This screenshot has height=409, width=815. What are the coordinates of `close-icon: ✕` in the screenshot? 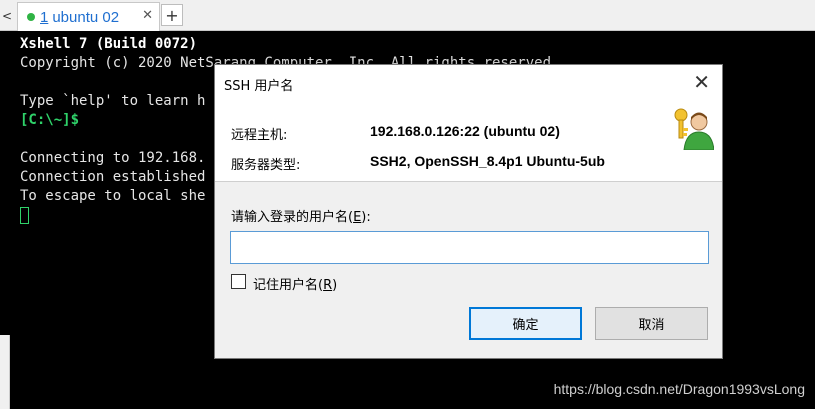 It's located at (701, 82).